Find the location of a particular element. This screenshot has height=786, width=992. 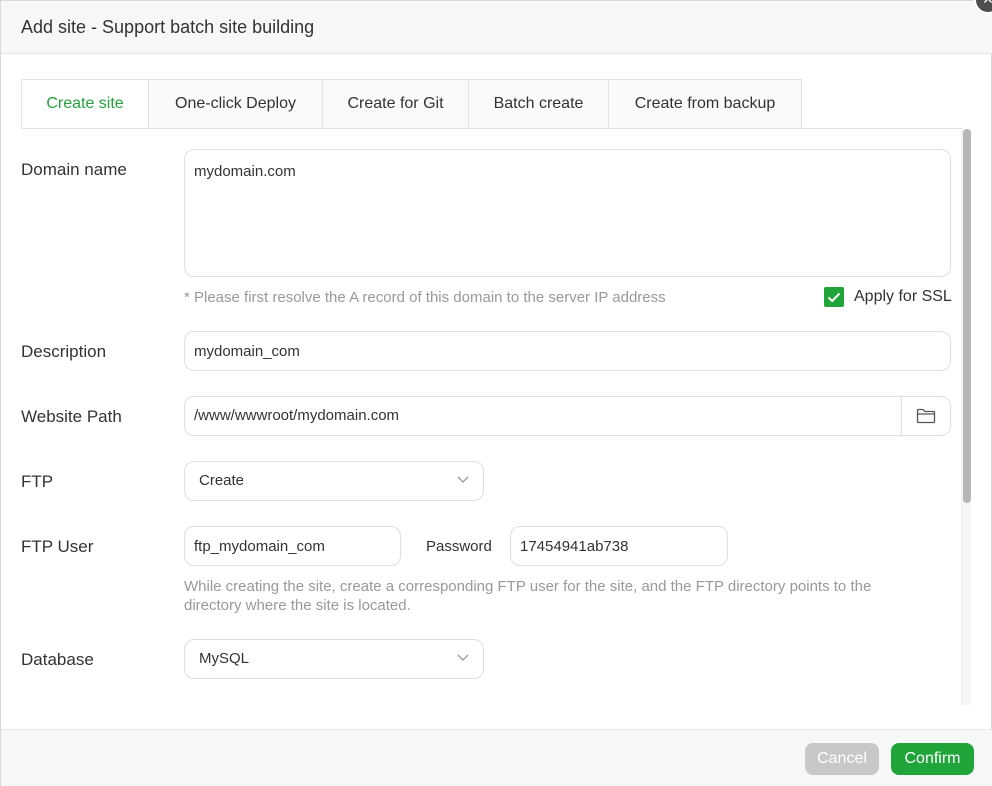

password-input is located at coordinates (619, 546).